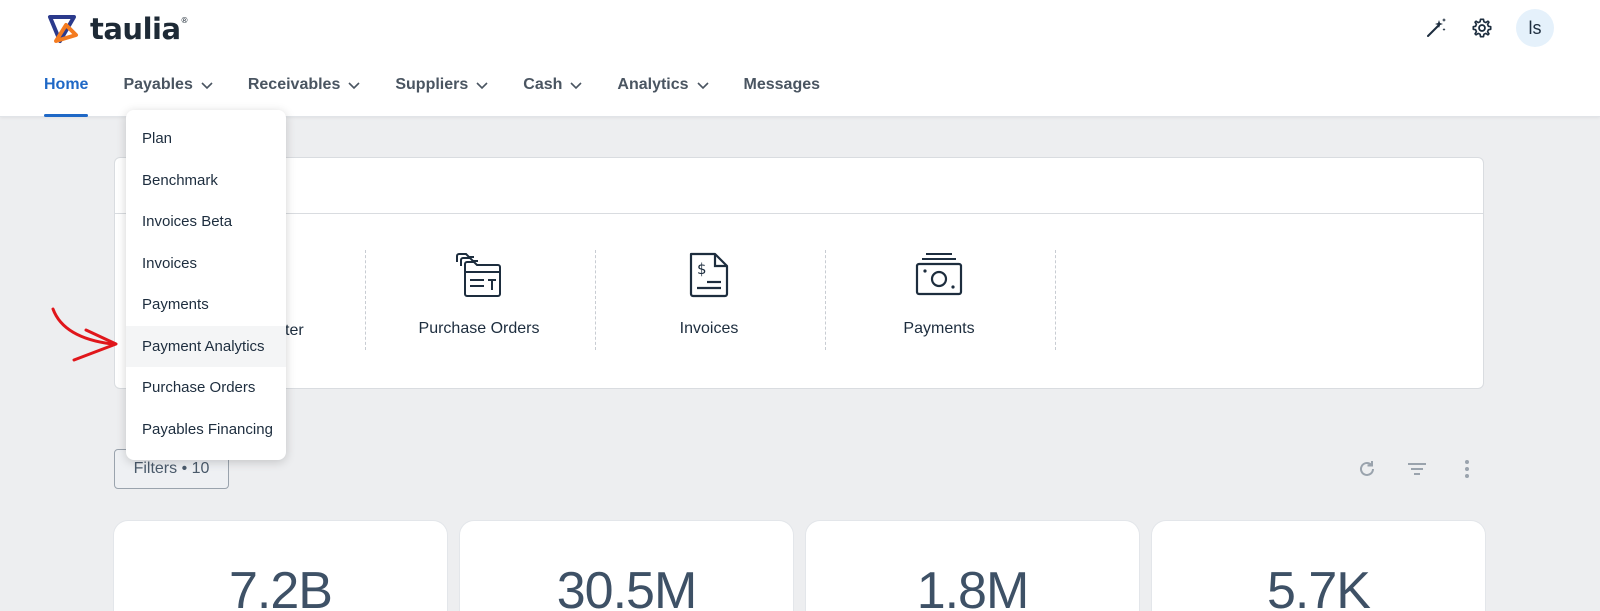  Describe the element at coordinates (973, 586) in the screenshot. I see `kpi-value: 1.8M` at that location.